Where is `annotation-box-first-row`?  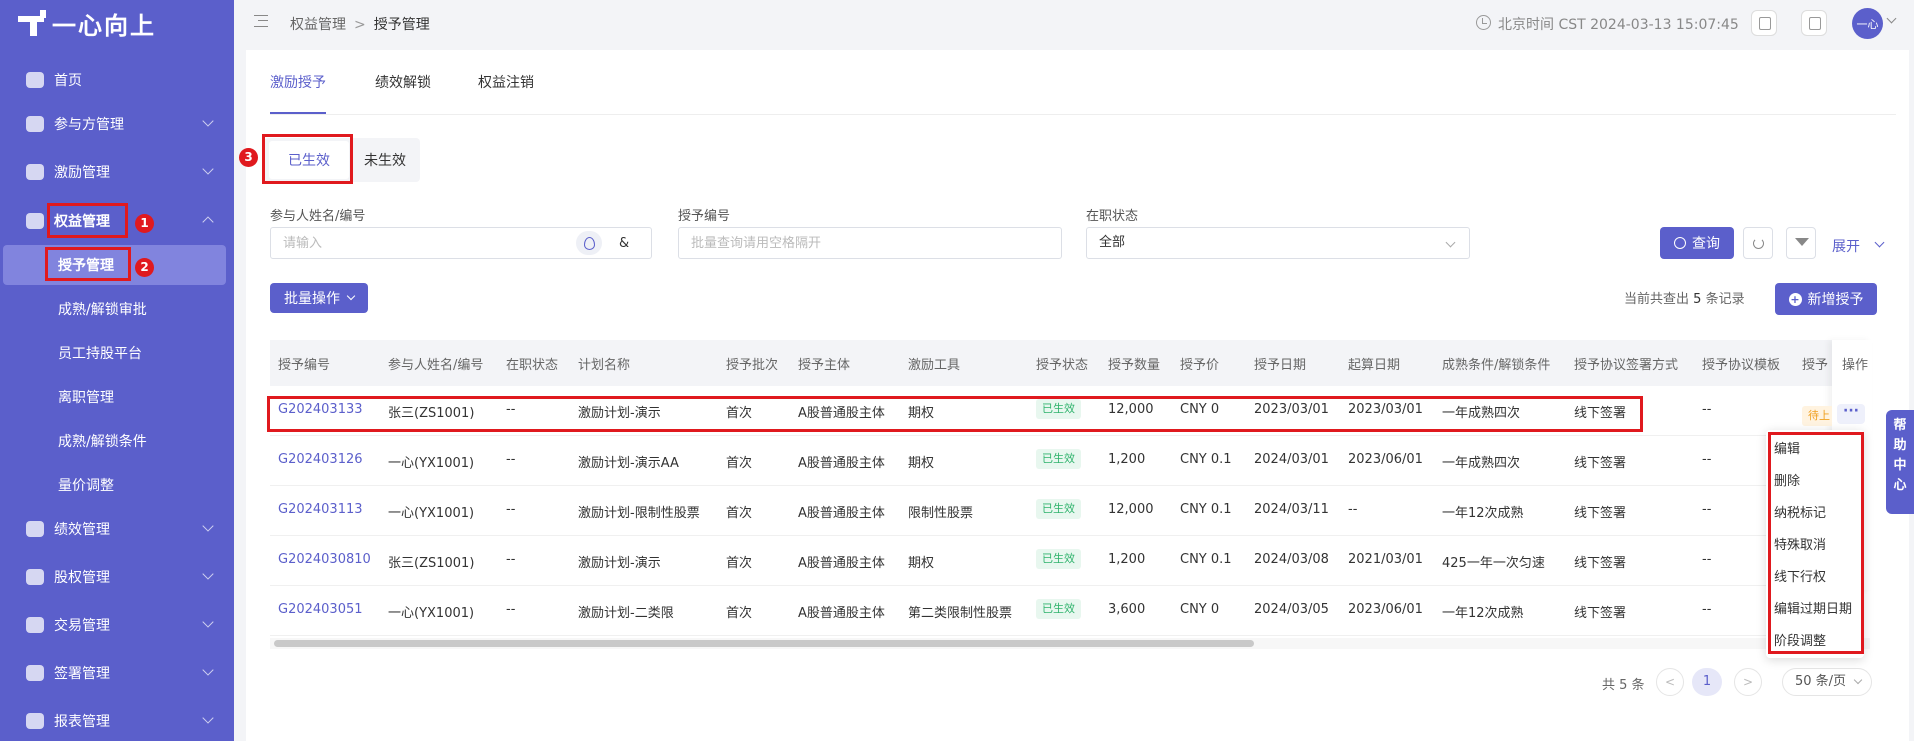
annotation-box-first-row is located at coordinates (955, 414).